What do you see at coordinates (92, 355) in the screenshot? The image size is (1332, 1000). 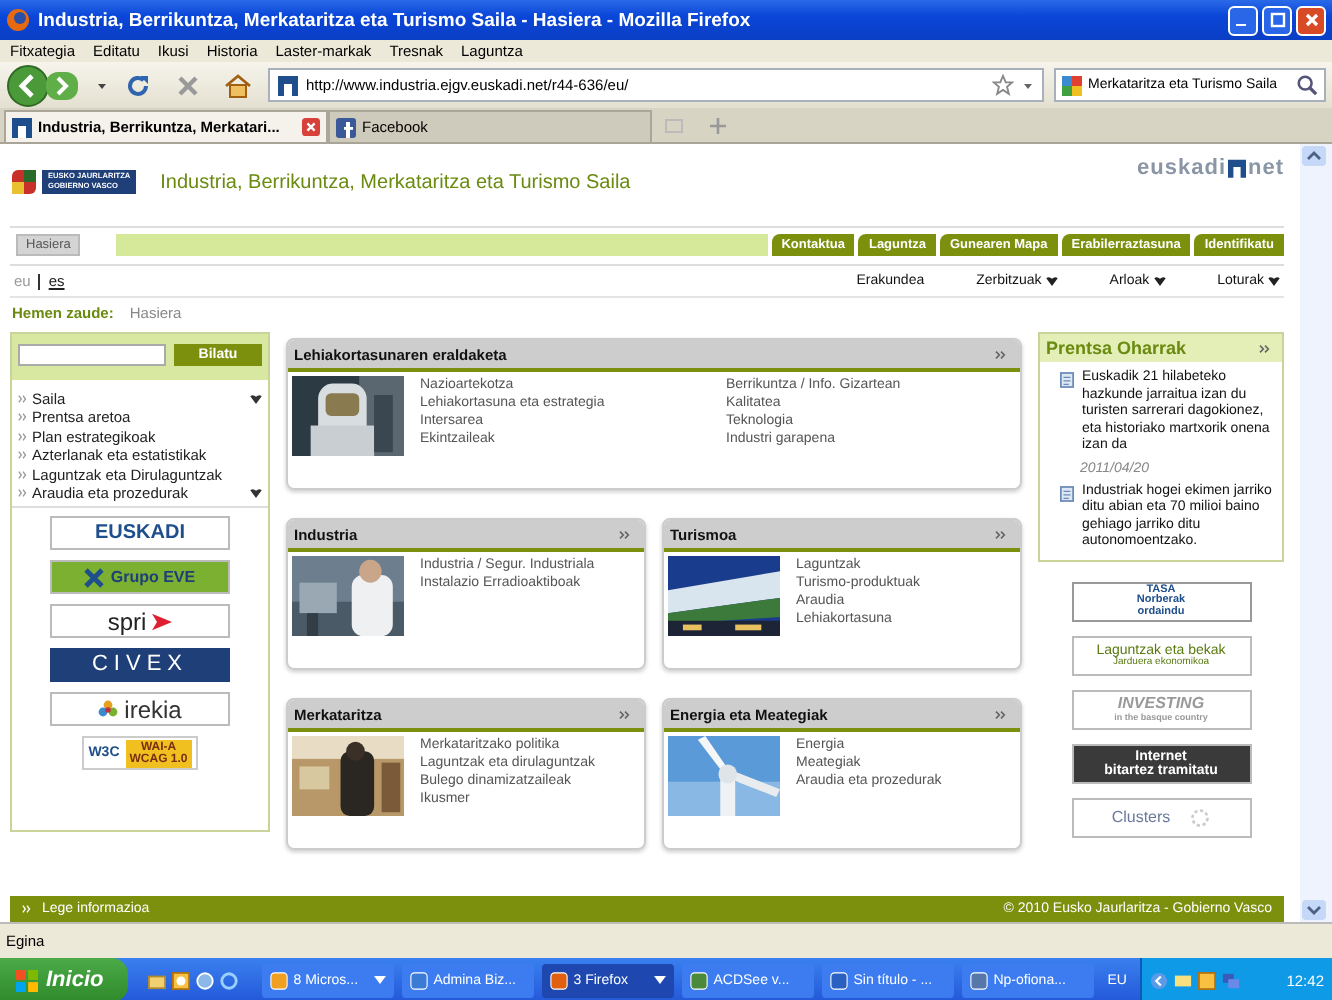 I see `search-input` at bounding box center [92, 355].